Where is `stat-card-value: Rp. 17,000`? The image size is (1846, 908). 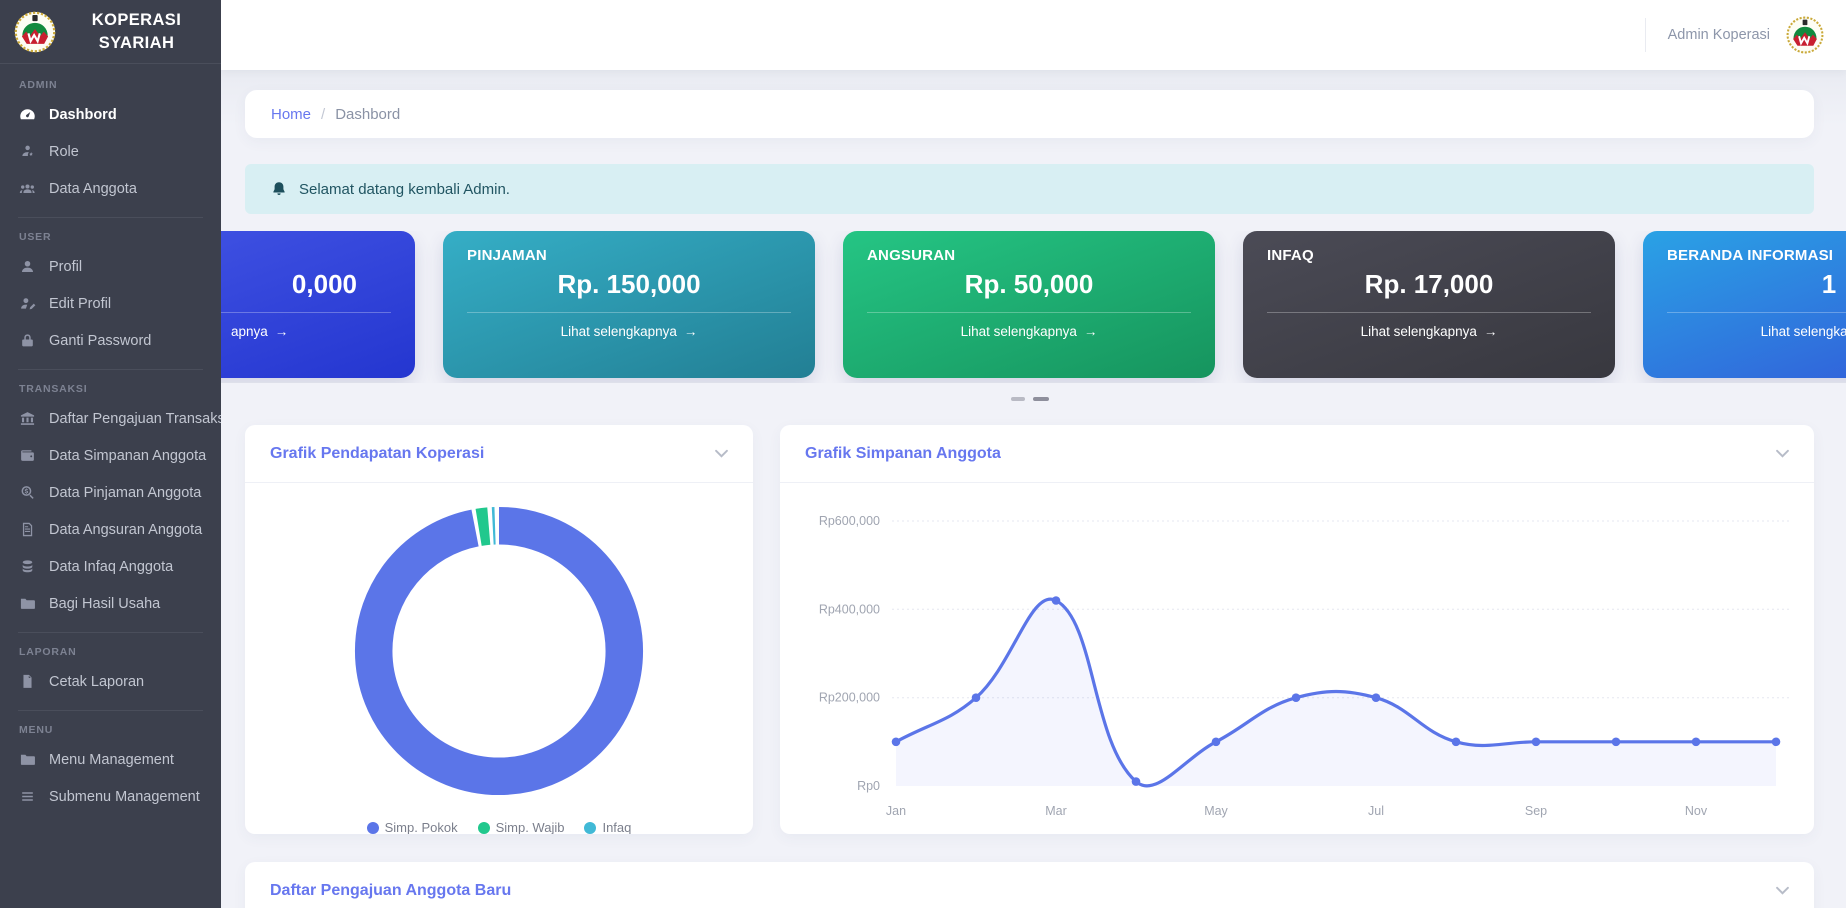 stat-card-value: Rp. 17,000 is located at coordinates (1429, 284).